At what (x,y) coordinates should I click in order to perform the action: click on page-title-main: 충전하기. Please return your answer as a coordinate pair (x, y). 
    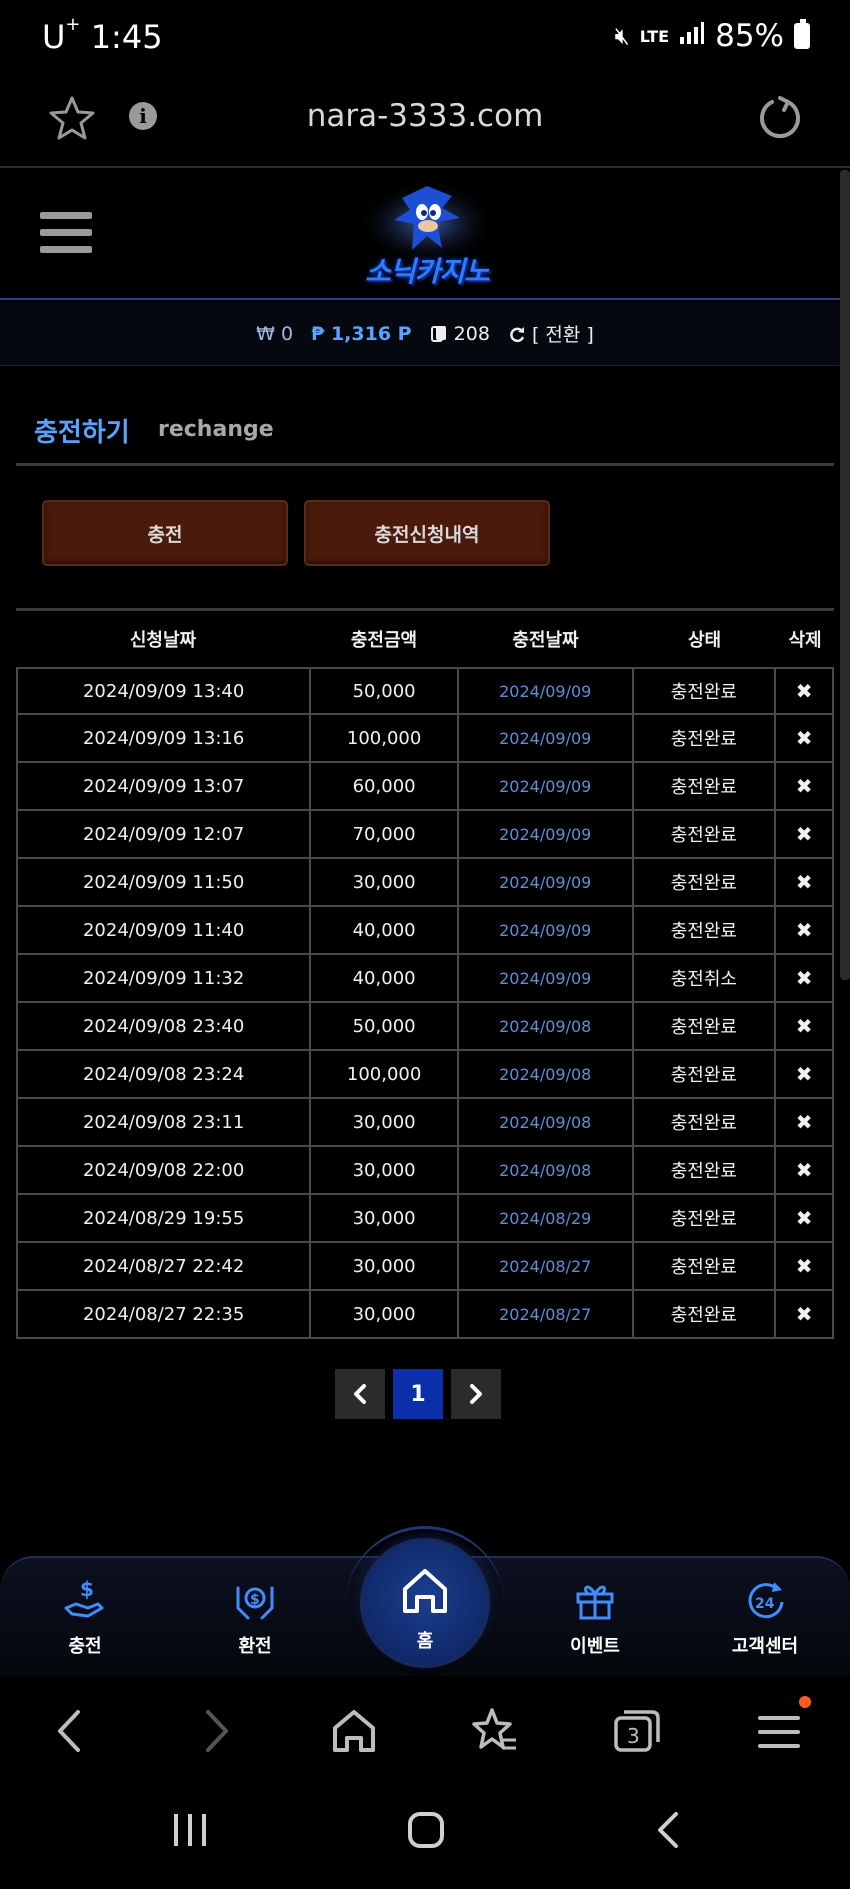
    Looking at the image, I should click on (82, 433).